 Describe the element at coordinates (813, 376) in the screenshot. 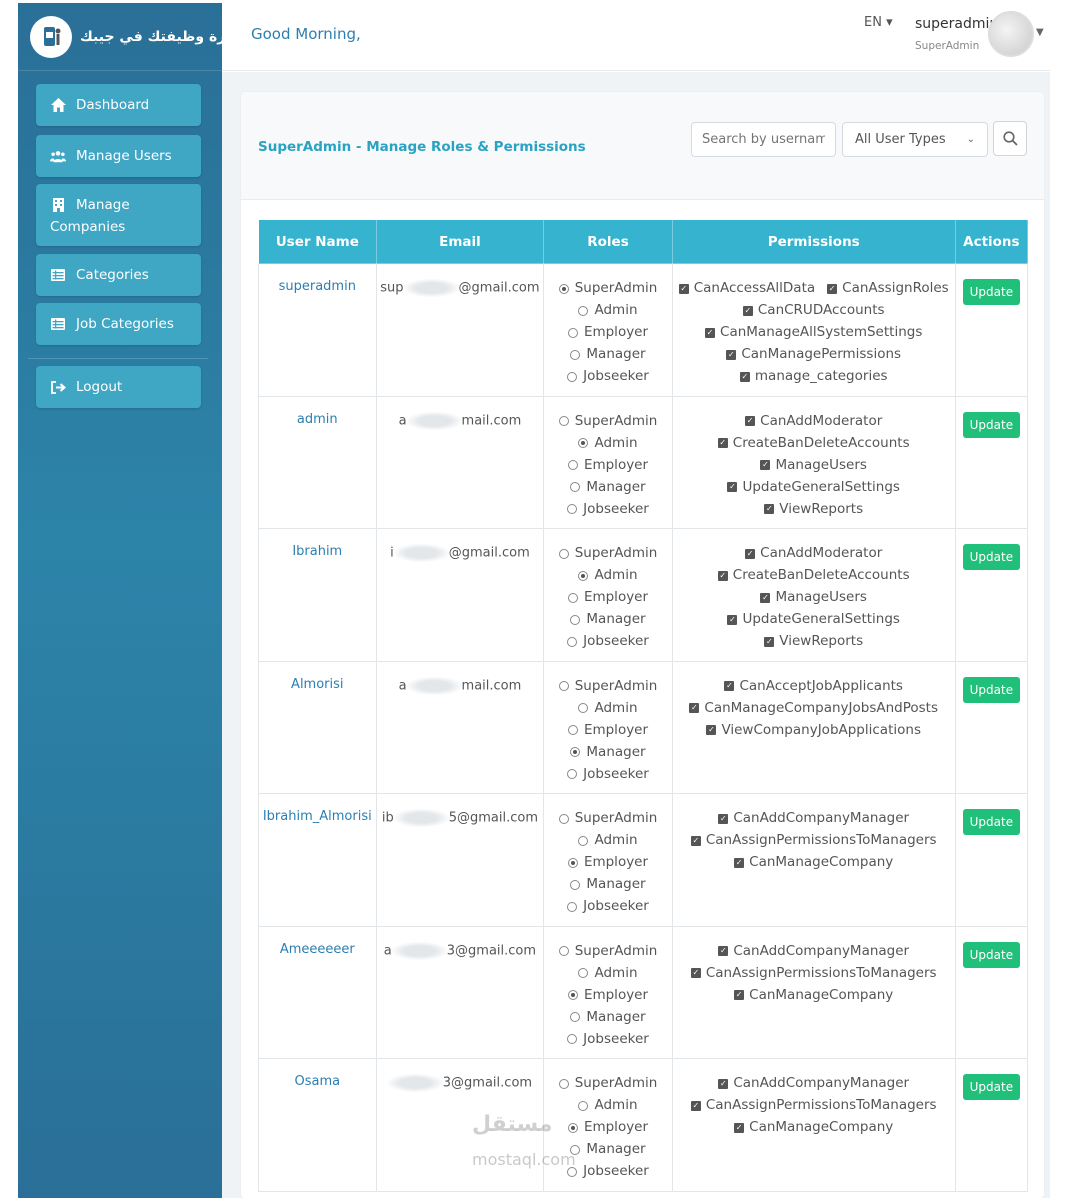

I see `permission-checkbox: ✓ manage_categories` at that location.